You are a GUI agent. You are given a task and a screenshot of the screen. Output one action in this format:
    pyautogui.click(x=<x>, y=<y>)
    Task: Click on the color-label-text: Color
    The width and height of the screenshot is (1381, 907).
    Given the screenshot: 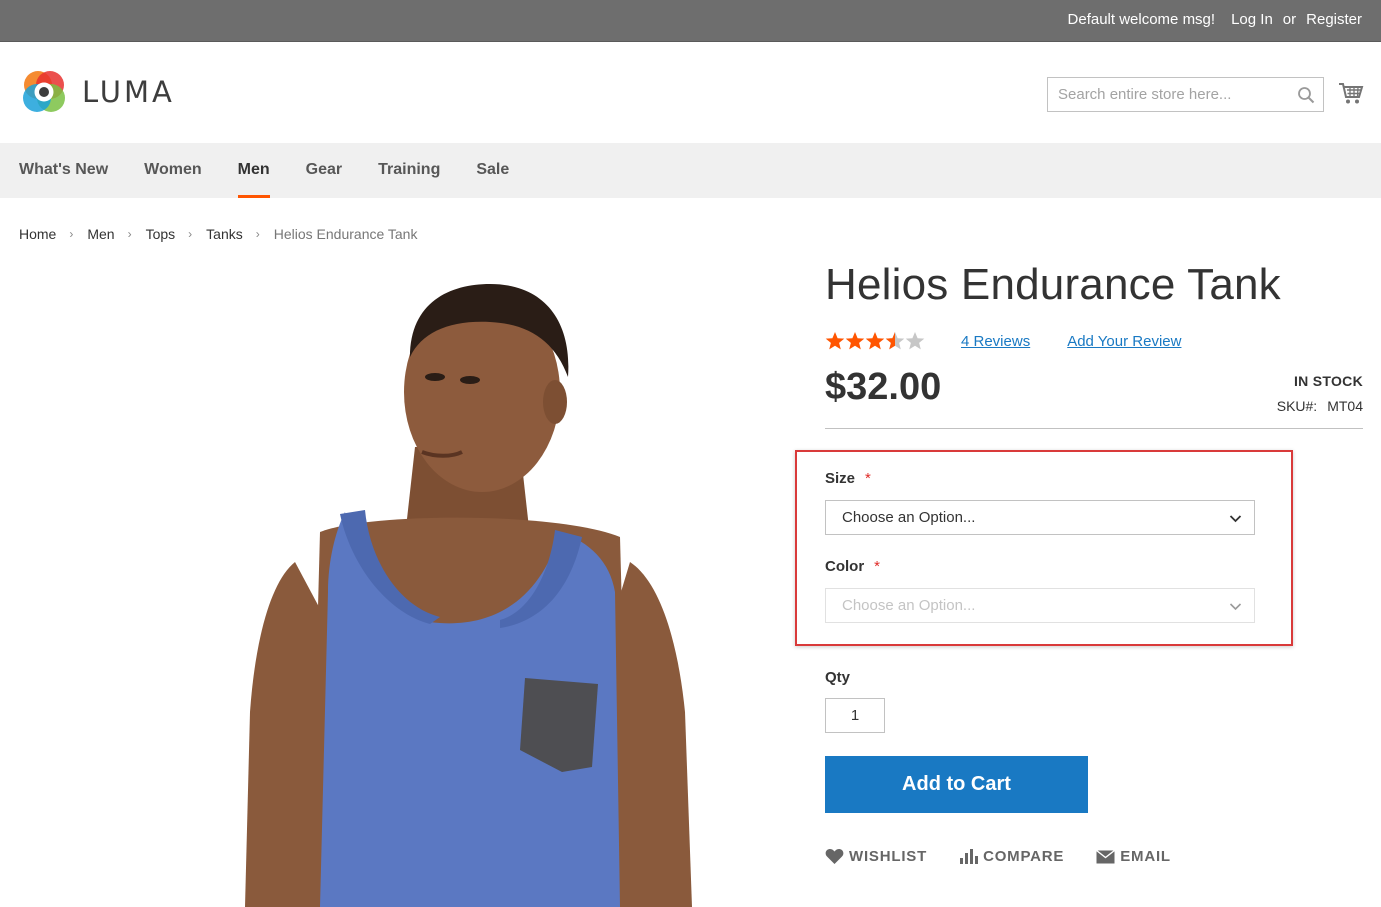 What is the action you would take?
    pyautogui.click(x=845, y=566)
    